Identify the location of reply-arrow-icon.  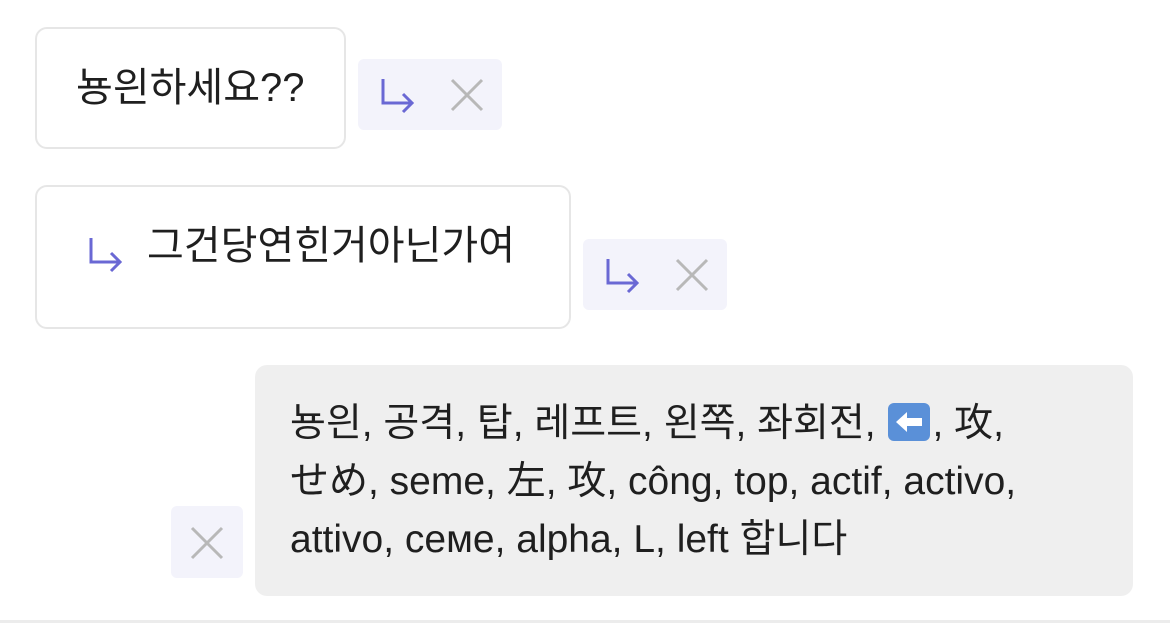
(105, 254).